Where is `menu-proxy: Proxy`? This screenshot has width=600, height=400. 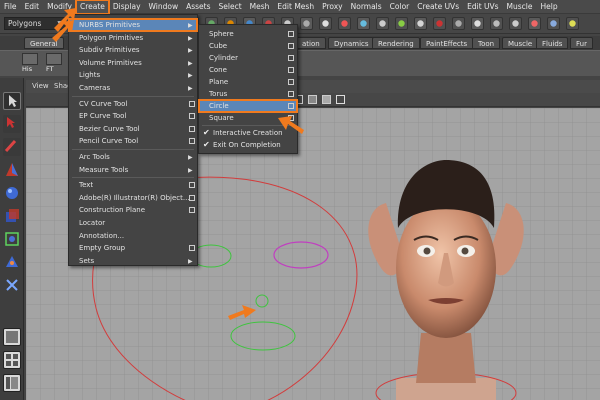
menu-proxy: Proxy is located at coordinates (332, 7).